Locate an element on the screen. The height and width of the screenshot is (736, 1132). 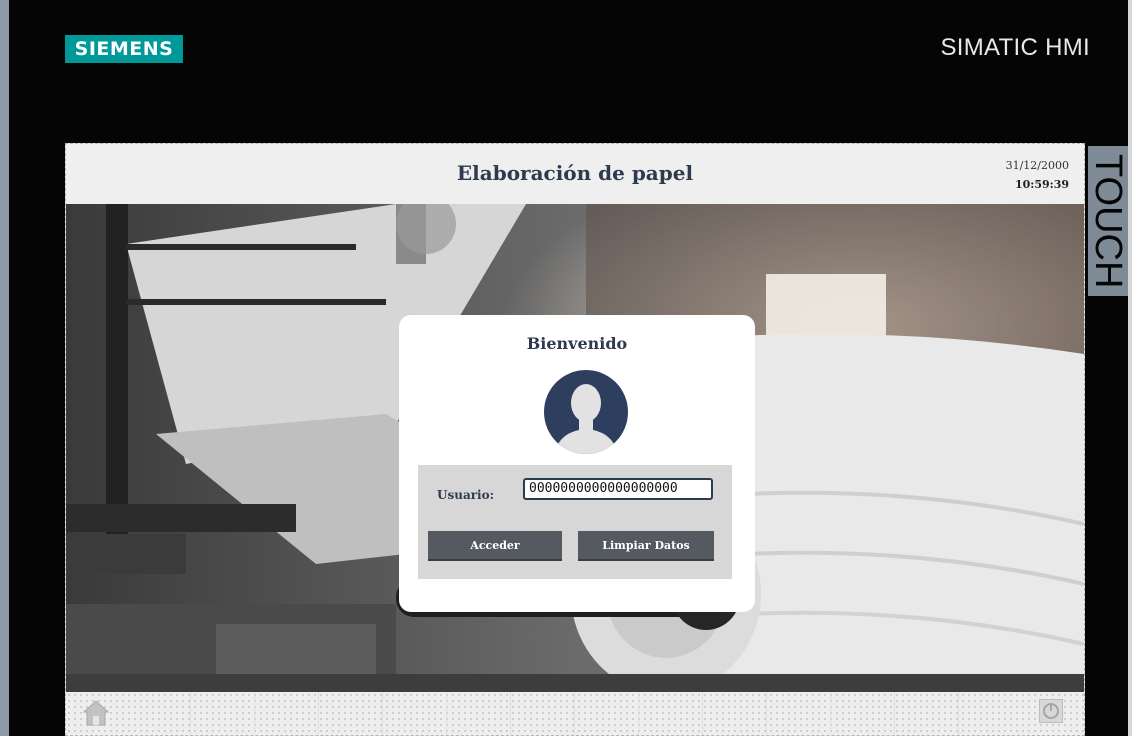
home-icon is located at coordinates (96, 713).